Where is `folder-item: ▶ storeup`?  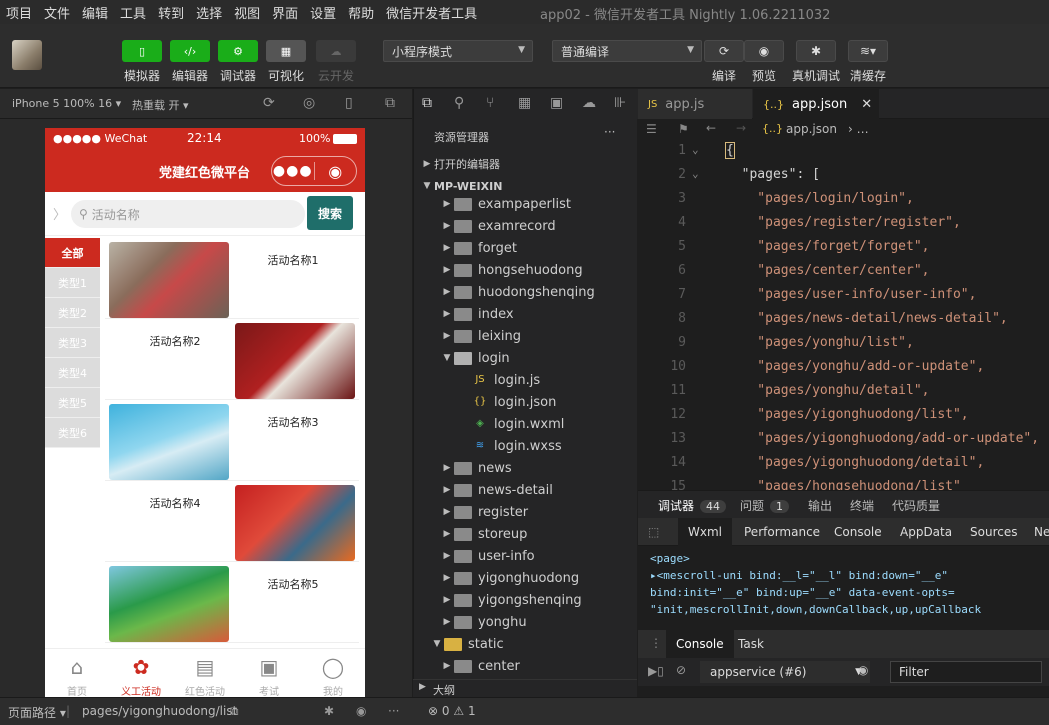
folder-item: ▶ storeup is located at coordinates (526, 534).